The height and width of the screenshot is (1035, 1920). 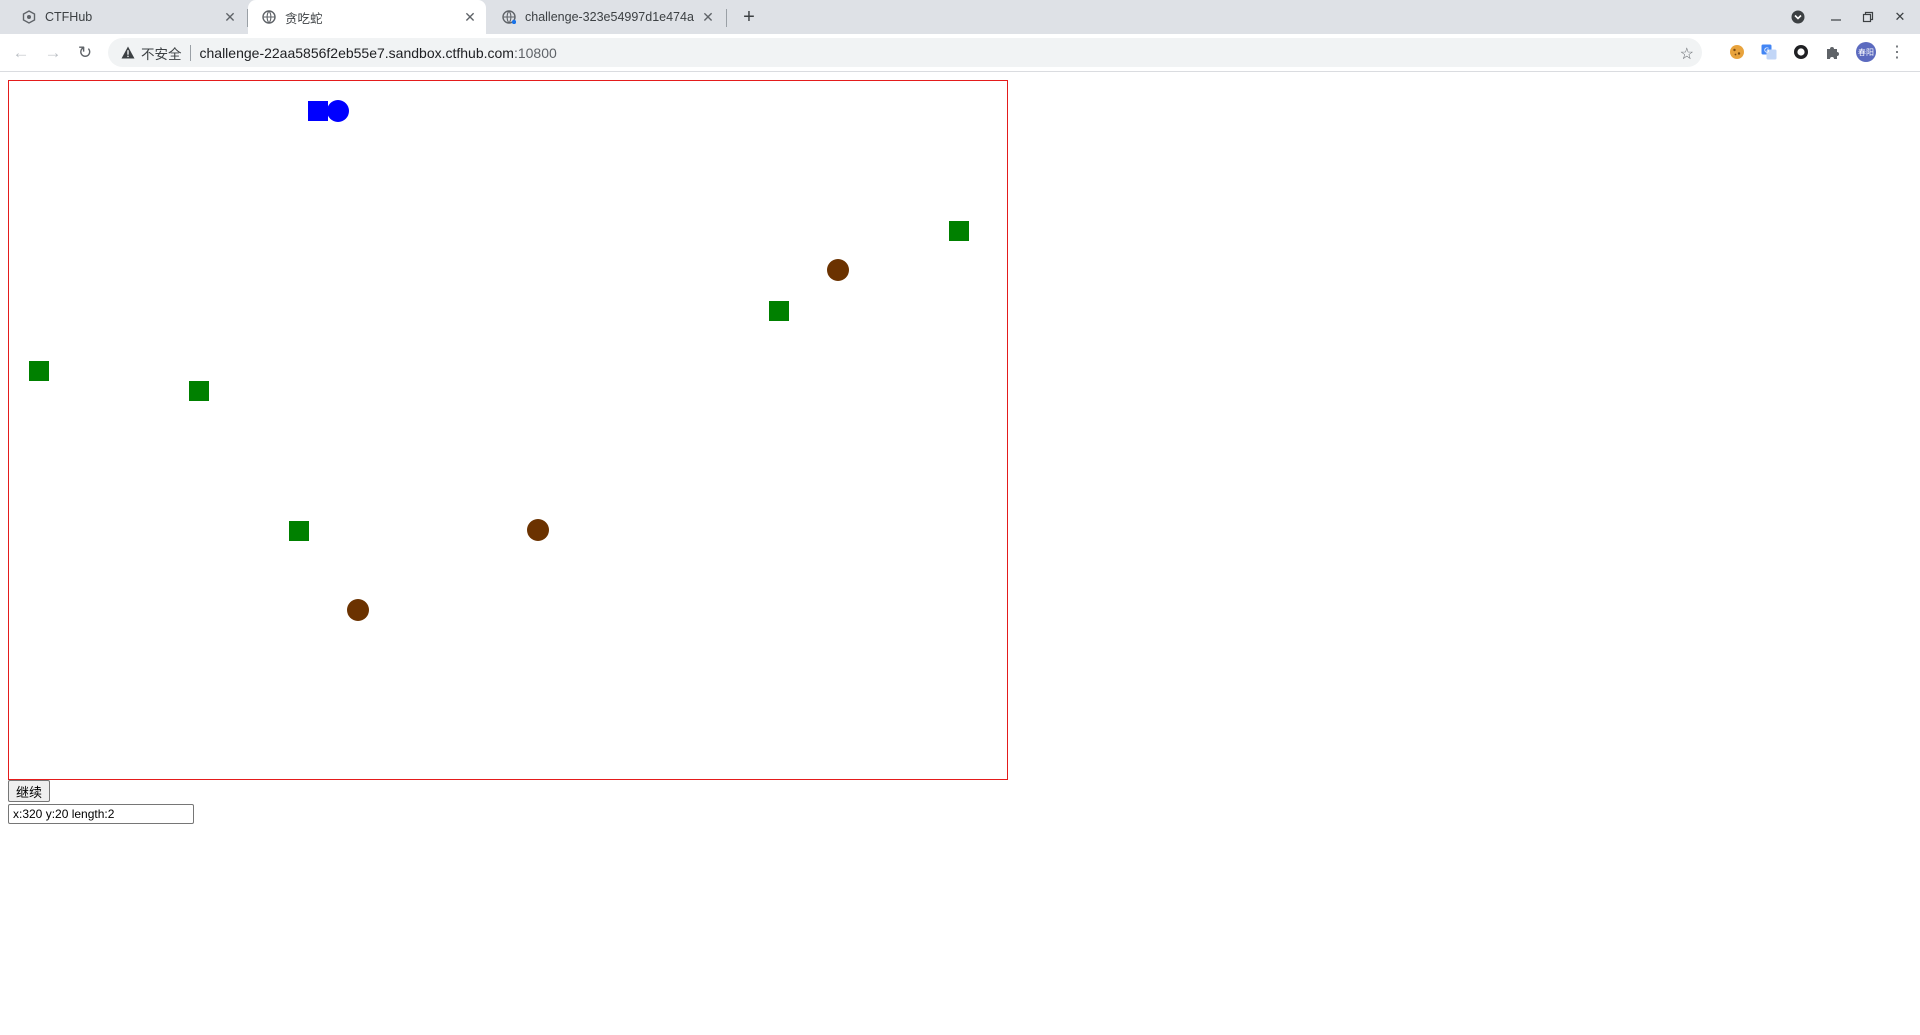 What do you see at coordinates (367, 17) in the screenshot?
I see `tab-snake-game: 贪吃蛇 ✕` at bounding box center [367, 17].